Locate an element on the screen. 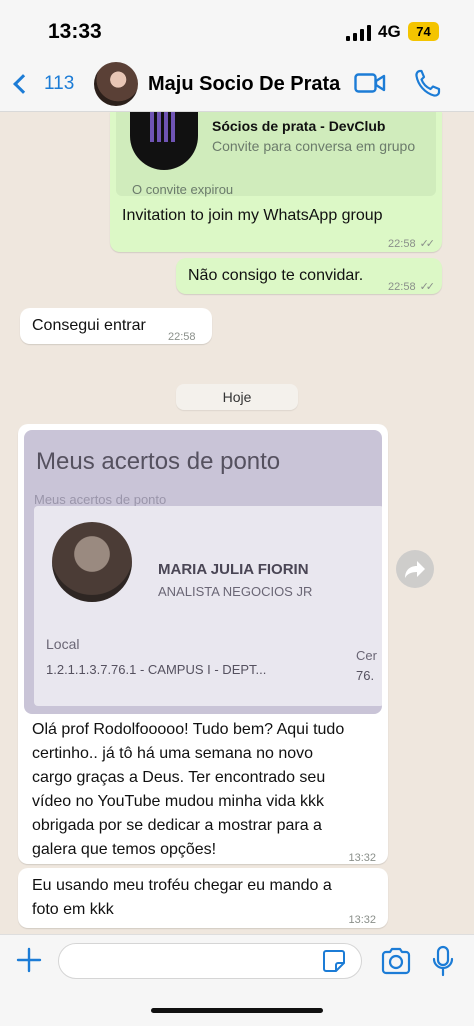 This screenshot has width=474, height=1026. signal-icon is located at coordinates (359, 33).